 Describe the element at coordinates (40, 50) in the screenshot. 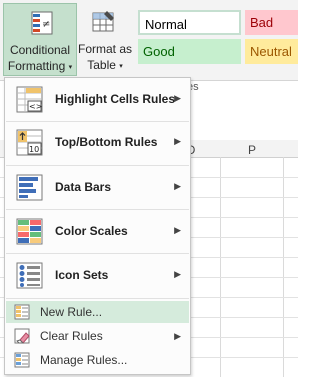

I see `conditional-formatting-label-line1: Conditional` at that location.